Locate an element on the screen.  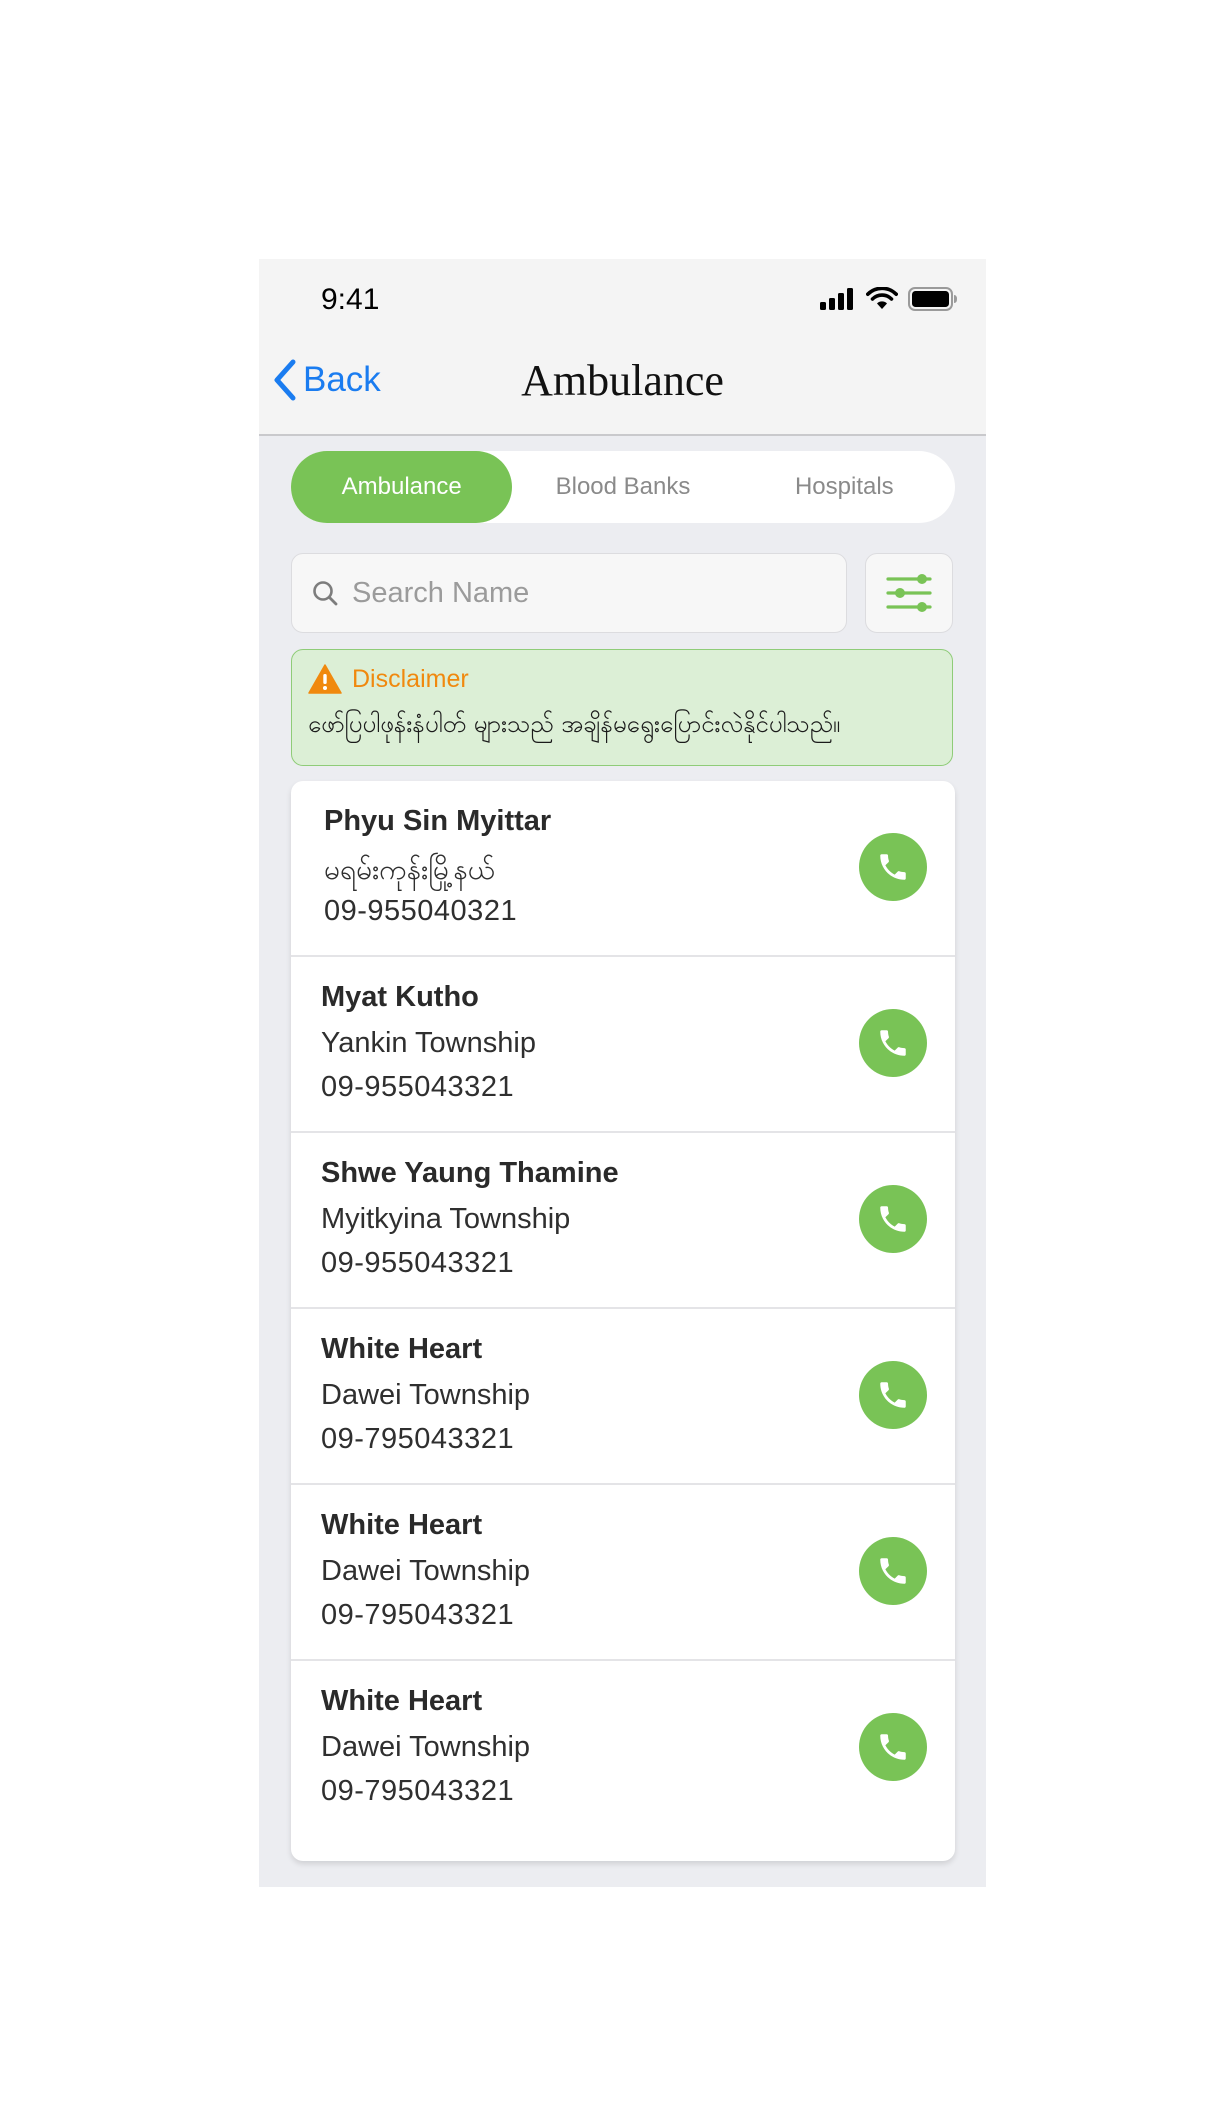
wifi-icon is located at coordinates (882, 298).